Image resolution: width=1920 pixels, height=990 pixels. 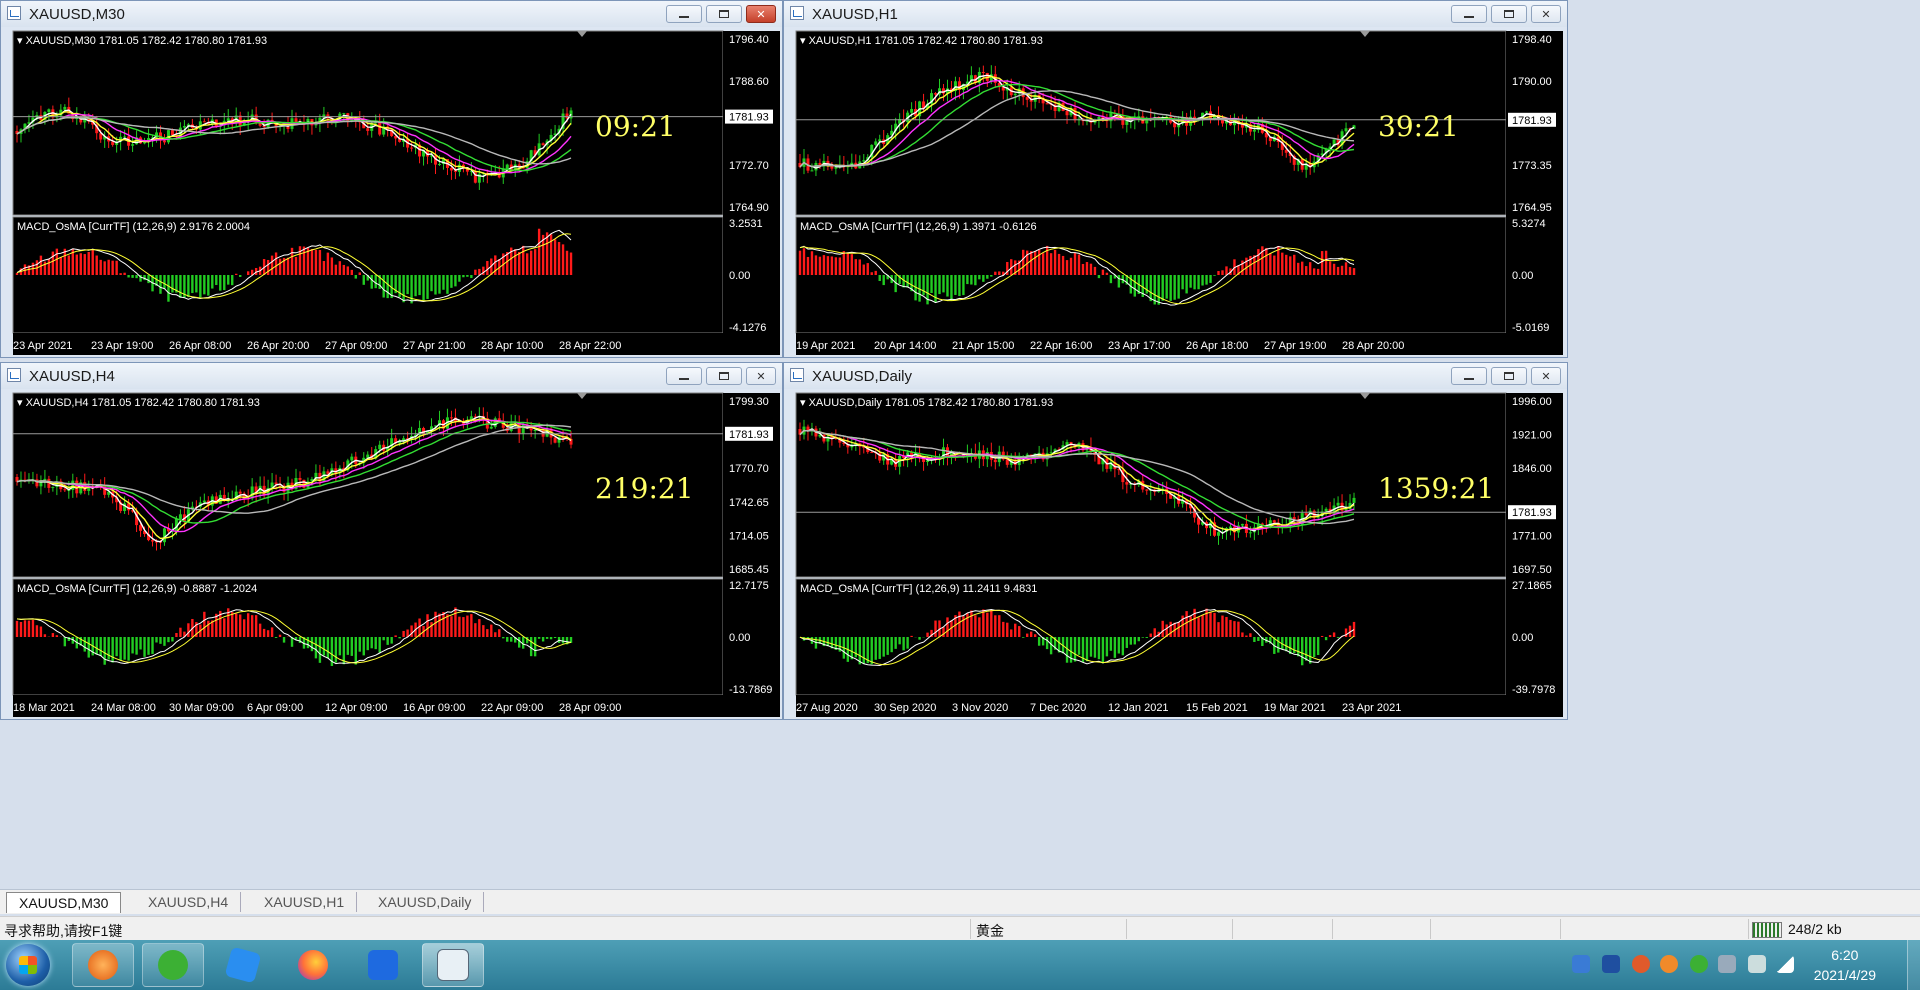 What do you see at coordinates (1815, 929) in the screenshot?
I see `status-traffic: 248/2 kb` at bounding box center [1815, 929].